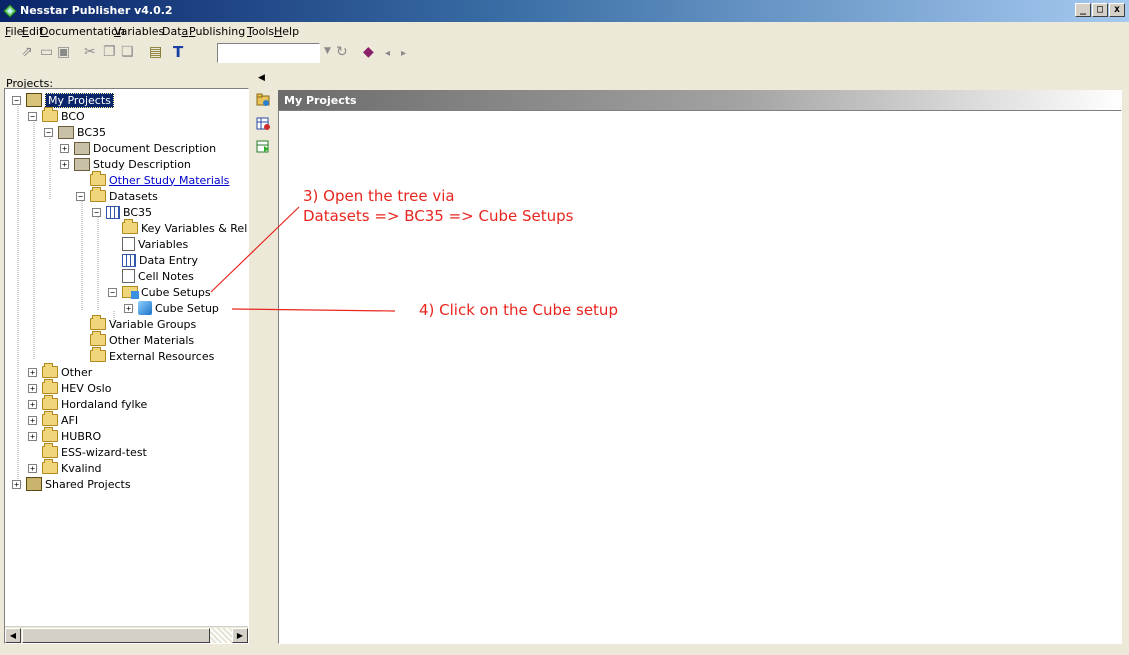 The height and width of the screenshot is (655, 1129). I want to click on scroll-right-icon: ▶, so click(240, 635).